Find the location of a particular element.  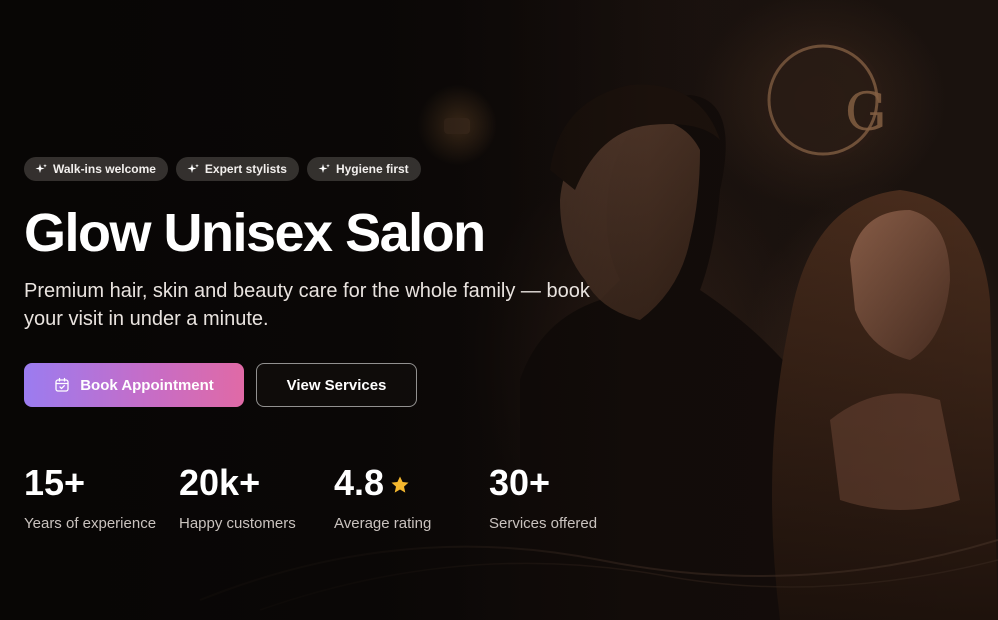

stat-label: Average rating is located at coordinates (383, 523).